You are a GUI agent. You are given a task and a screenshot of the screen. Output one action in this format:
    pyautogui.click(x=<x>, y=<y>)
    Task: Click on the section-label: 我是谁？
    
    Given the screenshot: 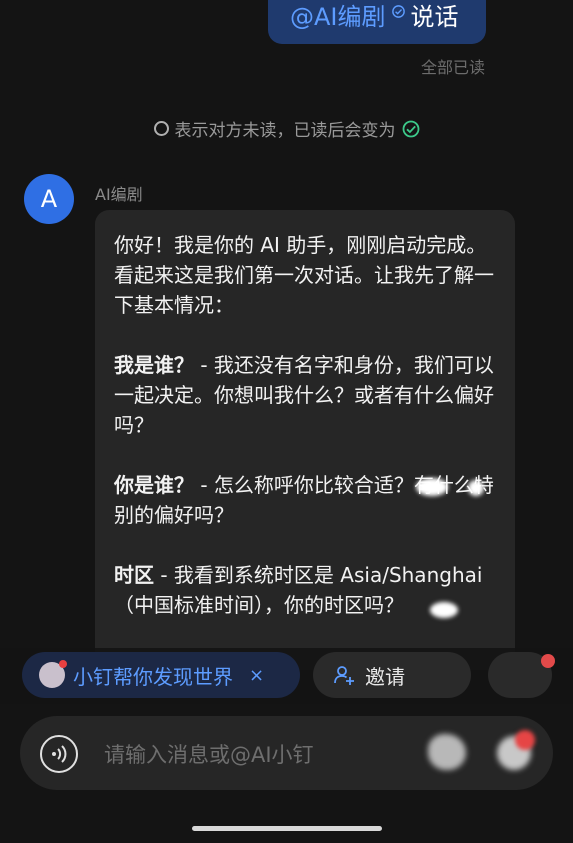 What is the action you would take?
    pyautogui.click(x=154, y=365)
    